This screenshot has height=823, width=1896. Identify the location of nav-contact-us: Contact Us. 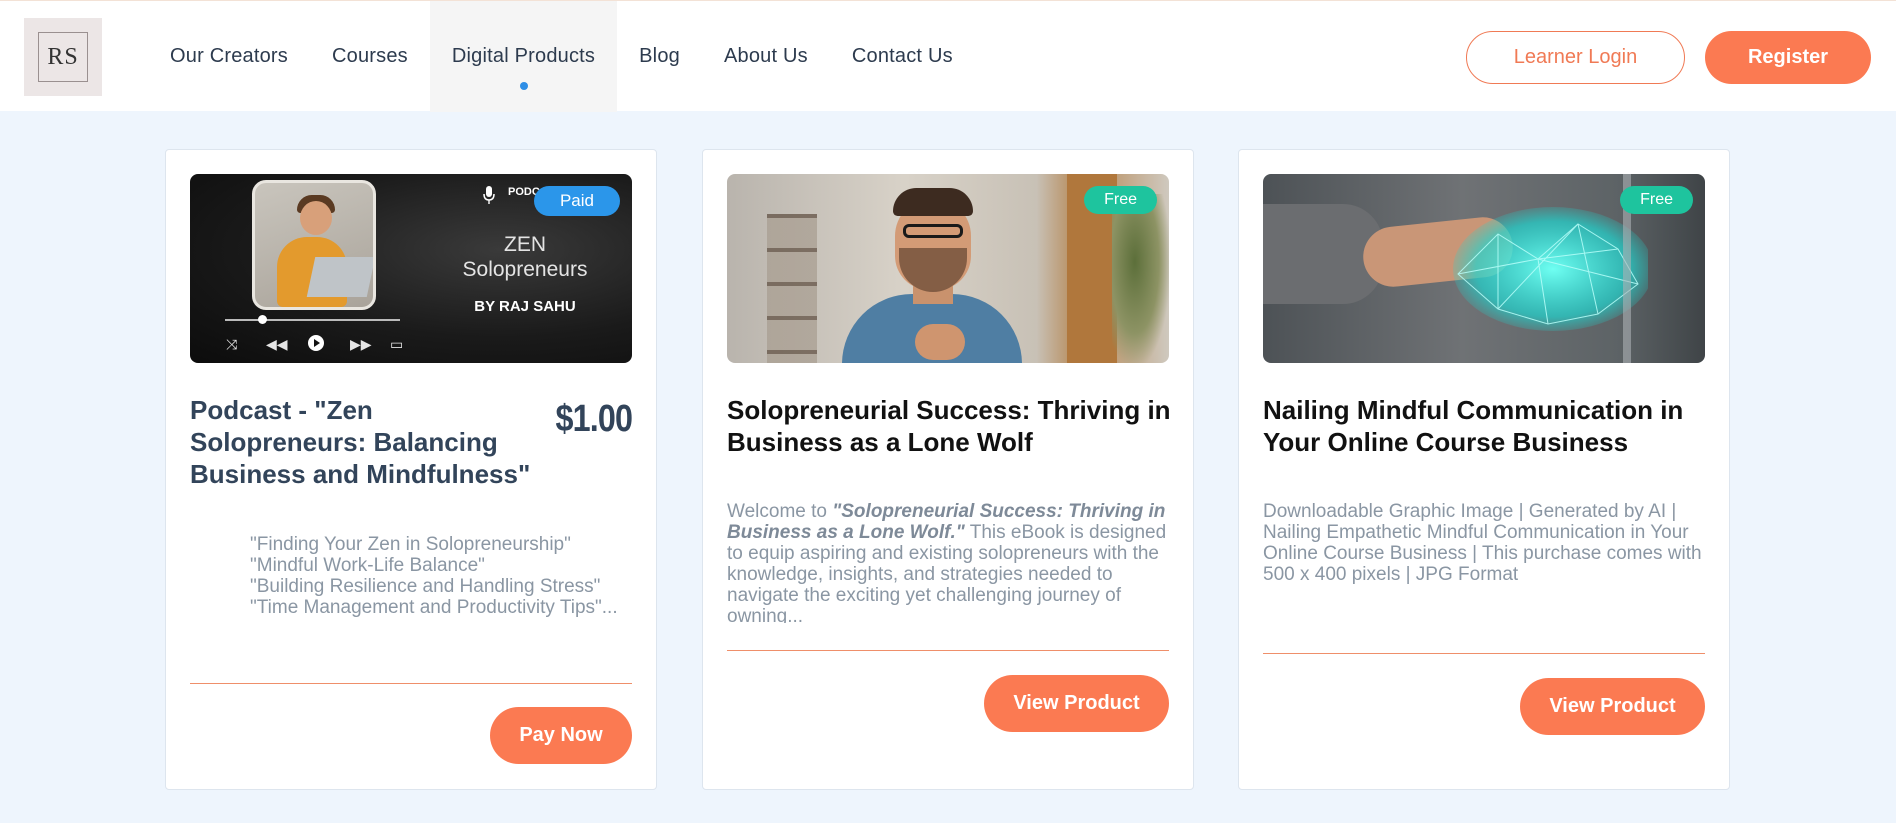
(902, 56).